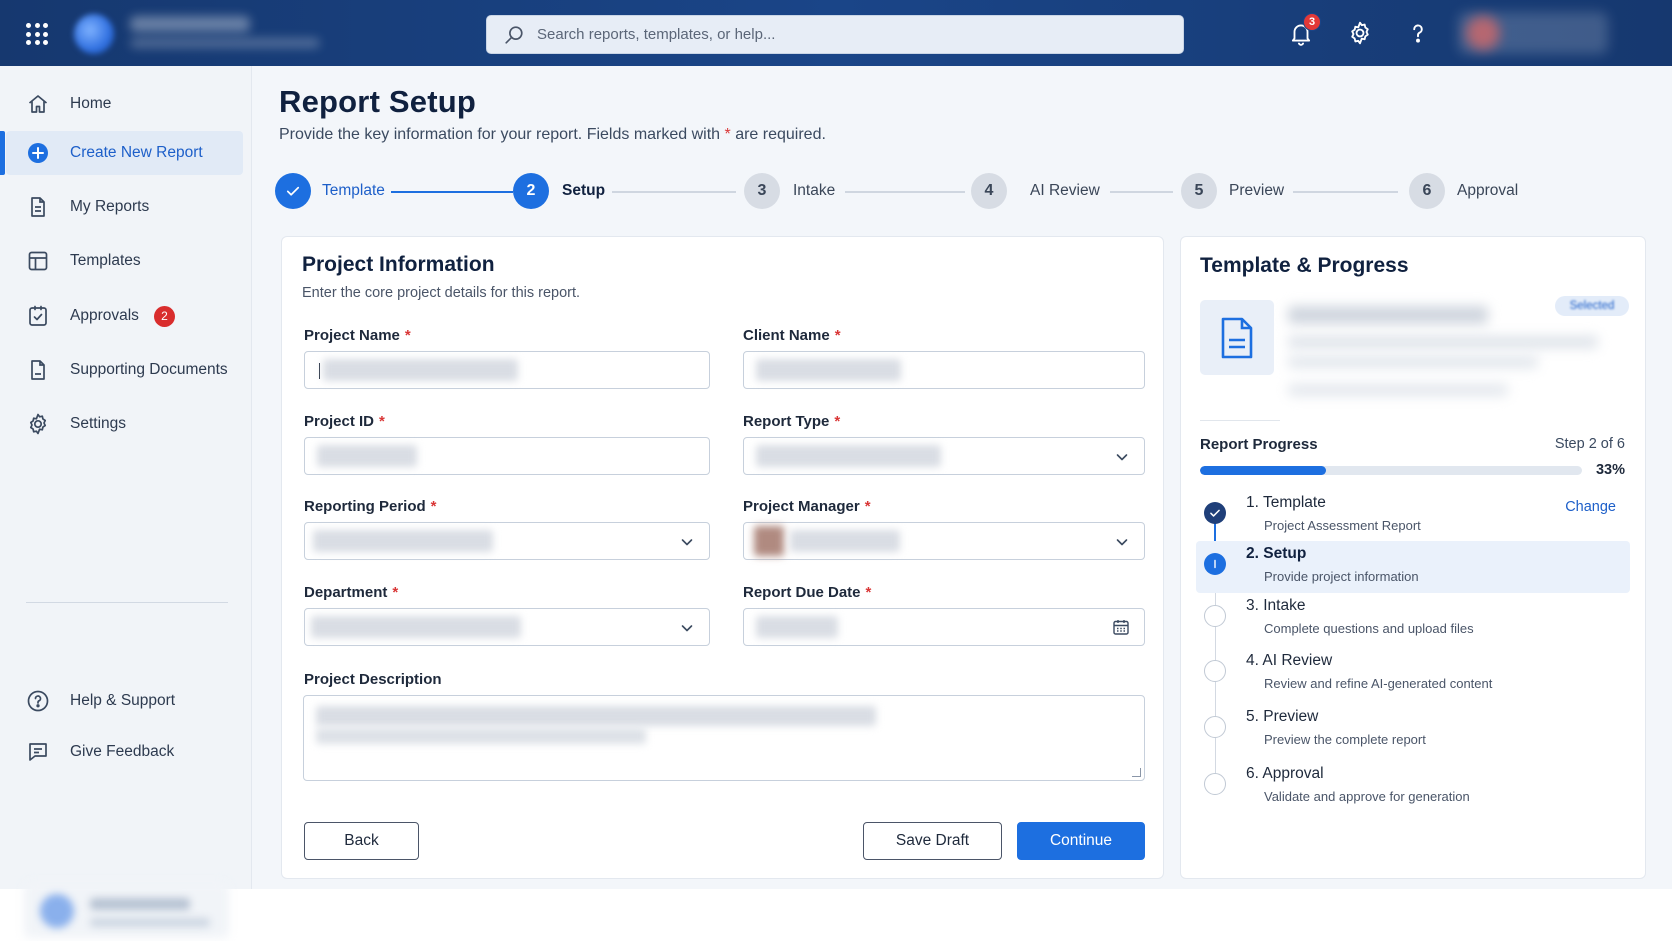  Describe the element at coordinates (190, 24) in the screenshot. I see `brand-name-blurred` at that location.